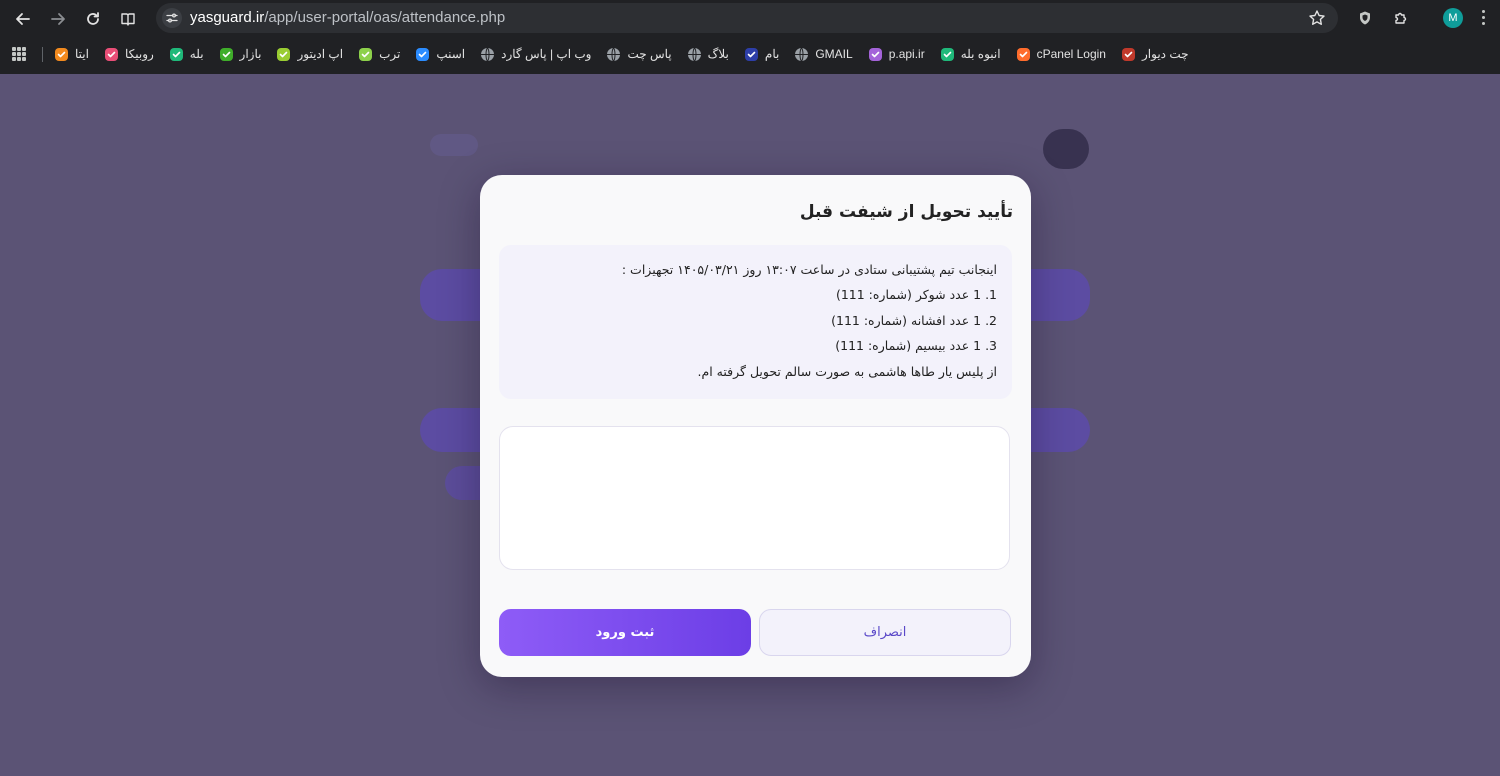 The height and width of the screenshot is (776, 1500). I want to click on submit-entry-button: ثبت ورود, so click(625, 632).